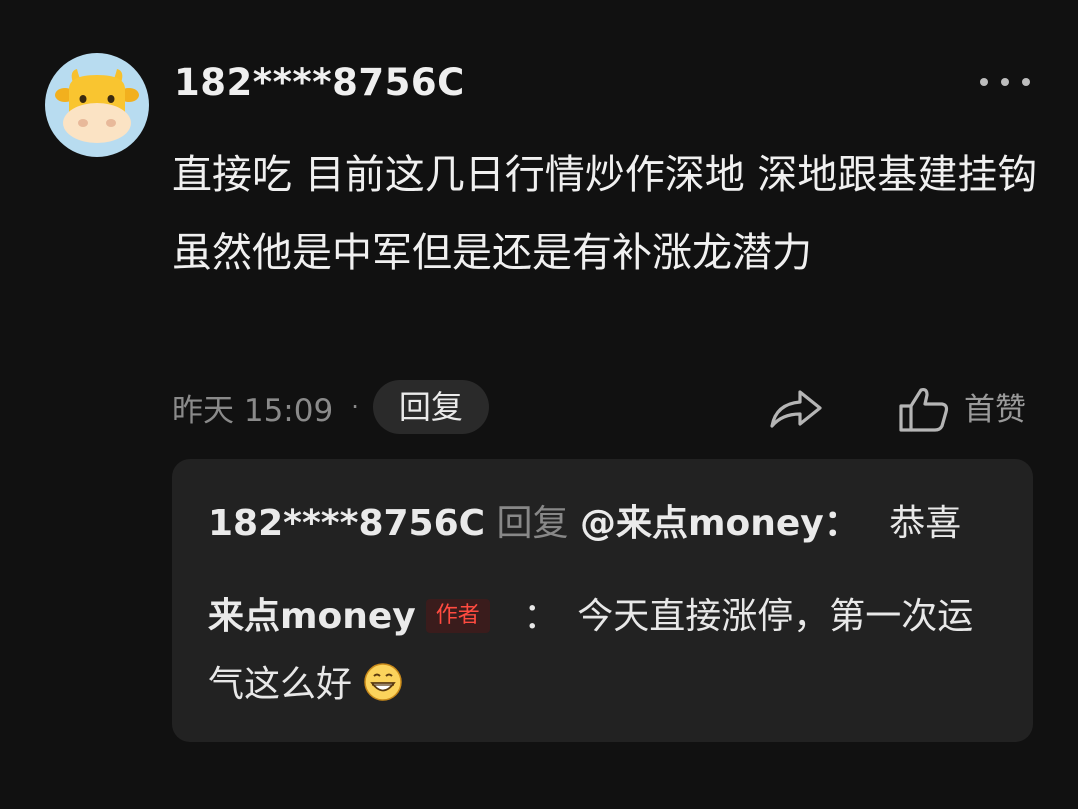 Image resolution: width=1078 pixels, height=809 pixels. What do you see at coordinates (457, 616) in the screenshot?
I see `author-badge: 作者` at bounding box center [457, 616].